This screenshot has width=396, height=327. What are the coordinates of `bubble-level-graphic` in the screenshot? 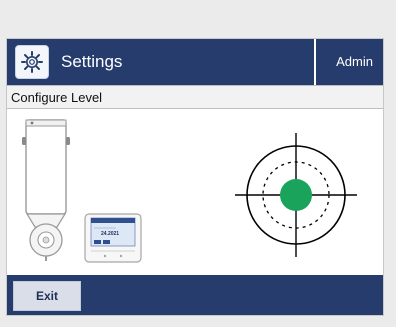 It's located at (296, 195).